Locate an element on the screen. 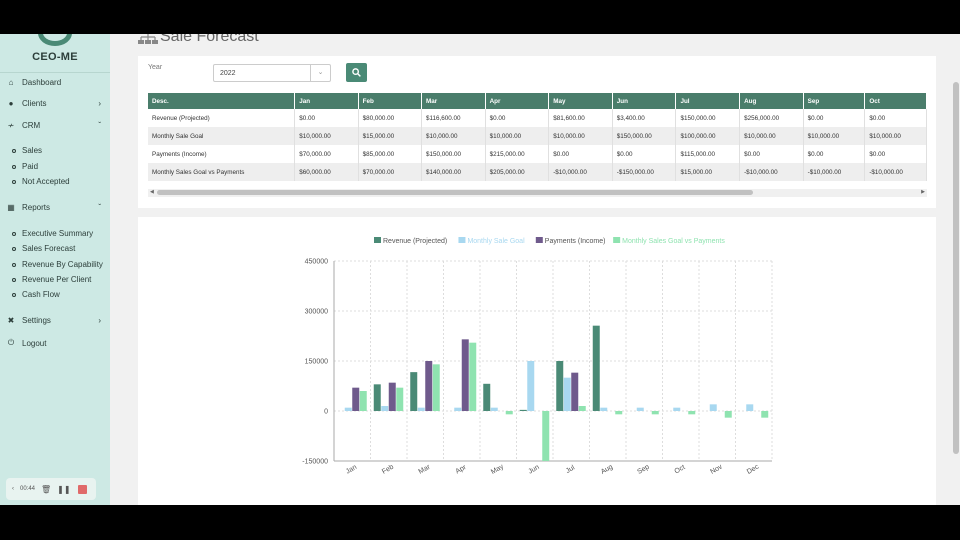 This screenshot has height=540, width=960. table-cell: Revenue (Projected) is located at coordinates (222, 118).